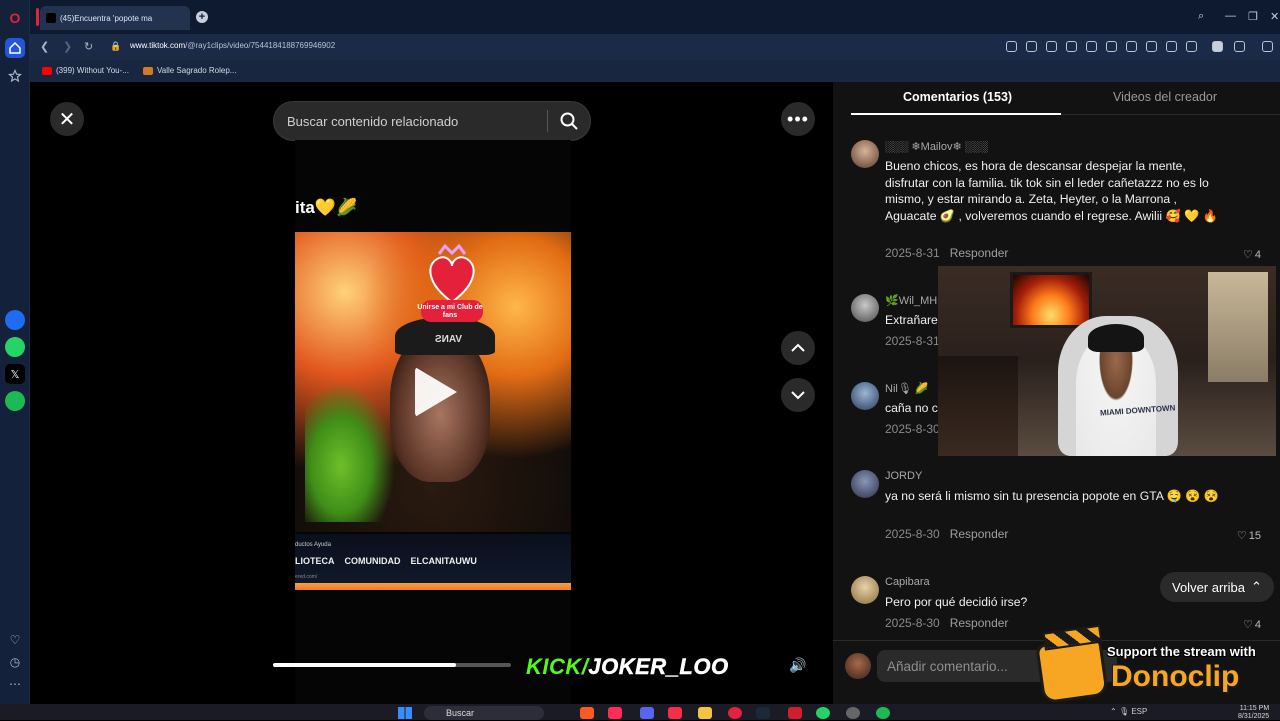  What do you see at coordinates (15, 347) in the screenshot?
I see `whatsapp-icon` at bounding box center [15, 347].